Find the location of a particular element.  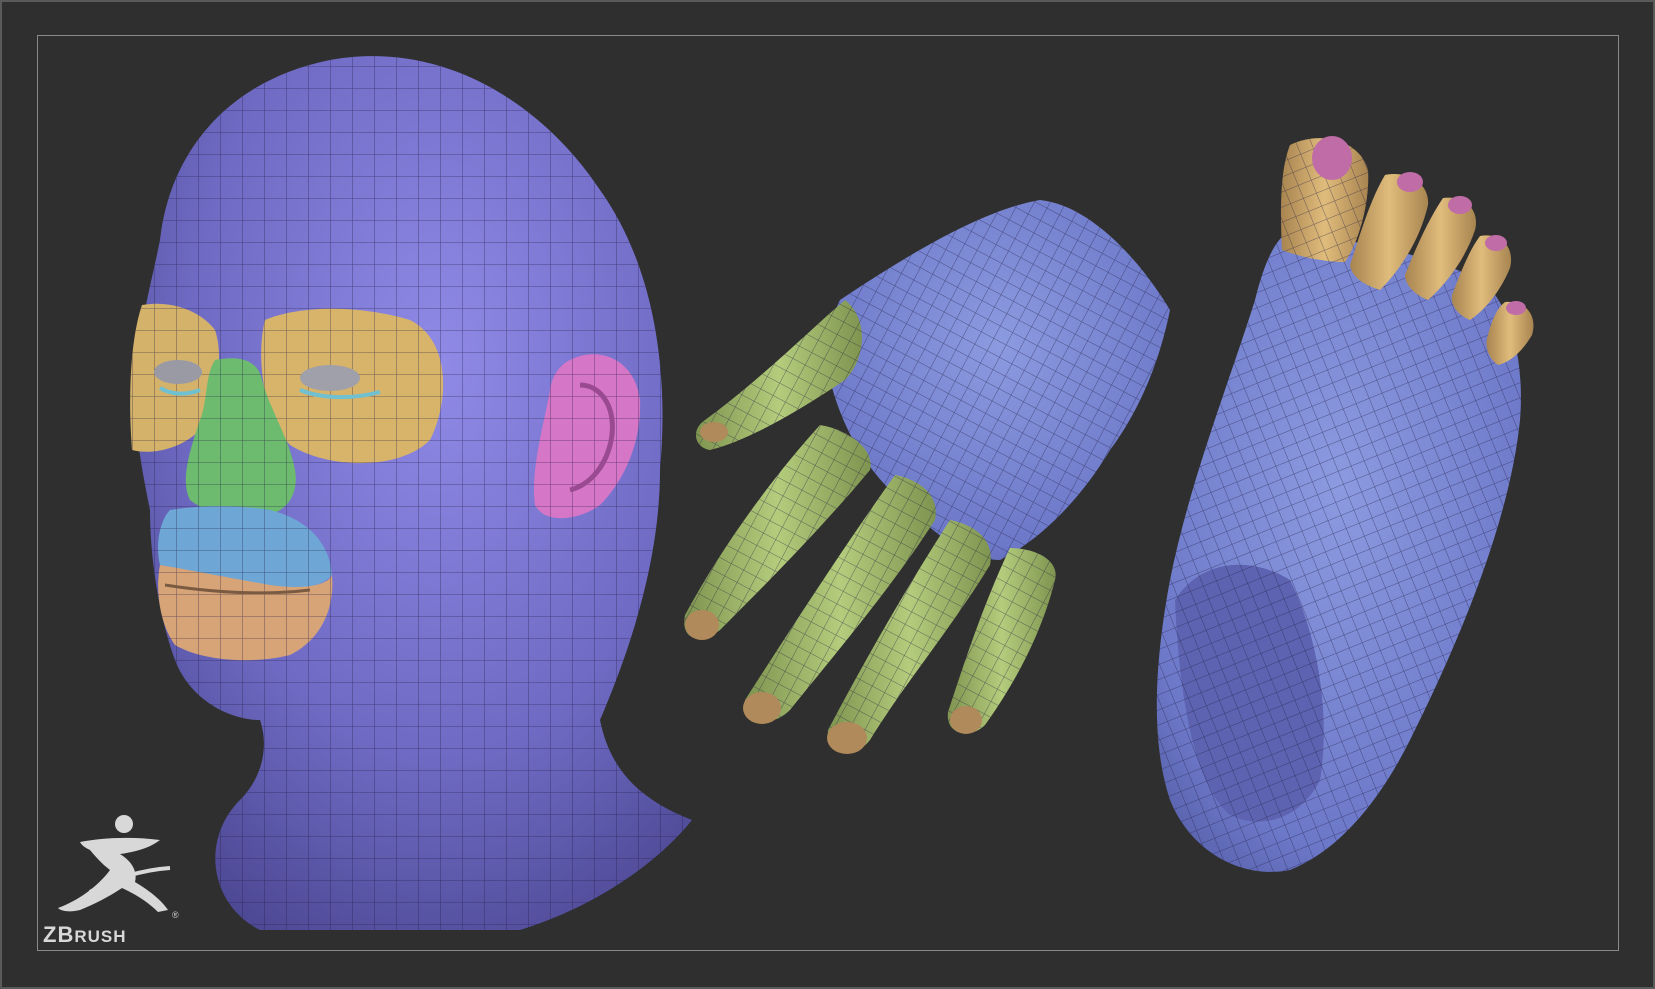

registered-mark: ® is located at coordinates (175, 915).